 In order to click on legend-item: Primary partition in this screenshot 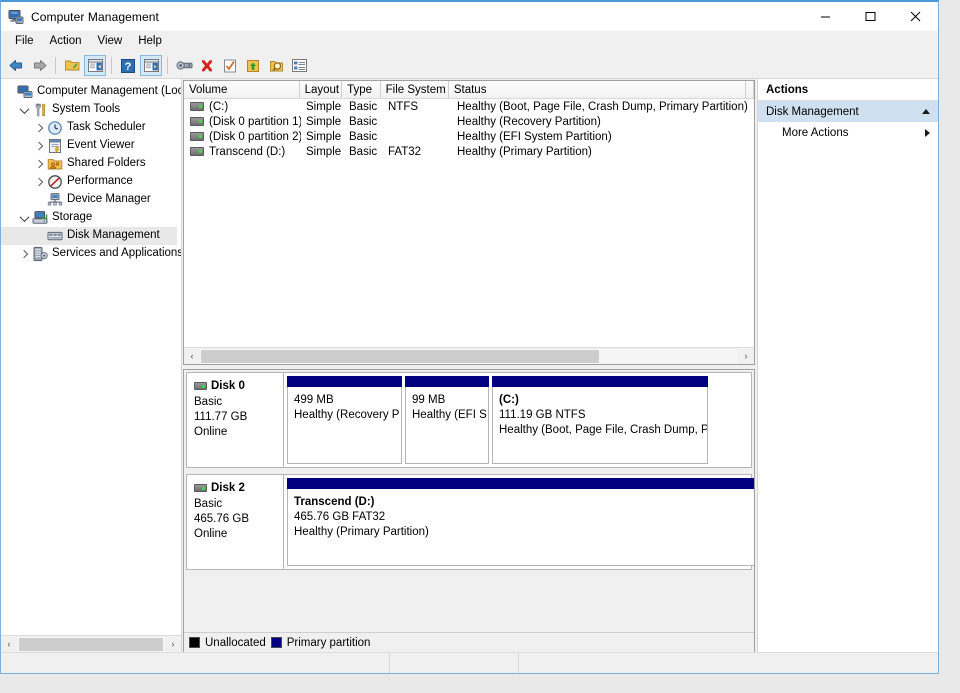, I will do `click(320, 643)`.